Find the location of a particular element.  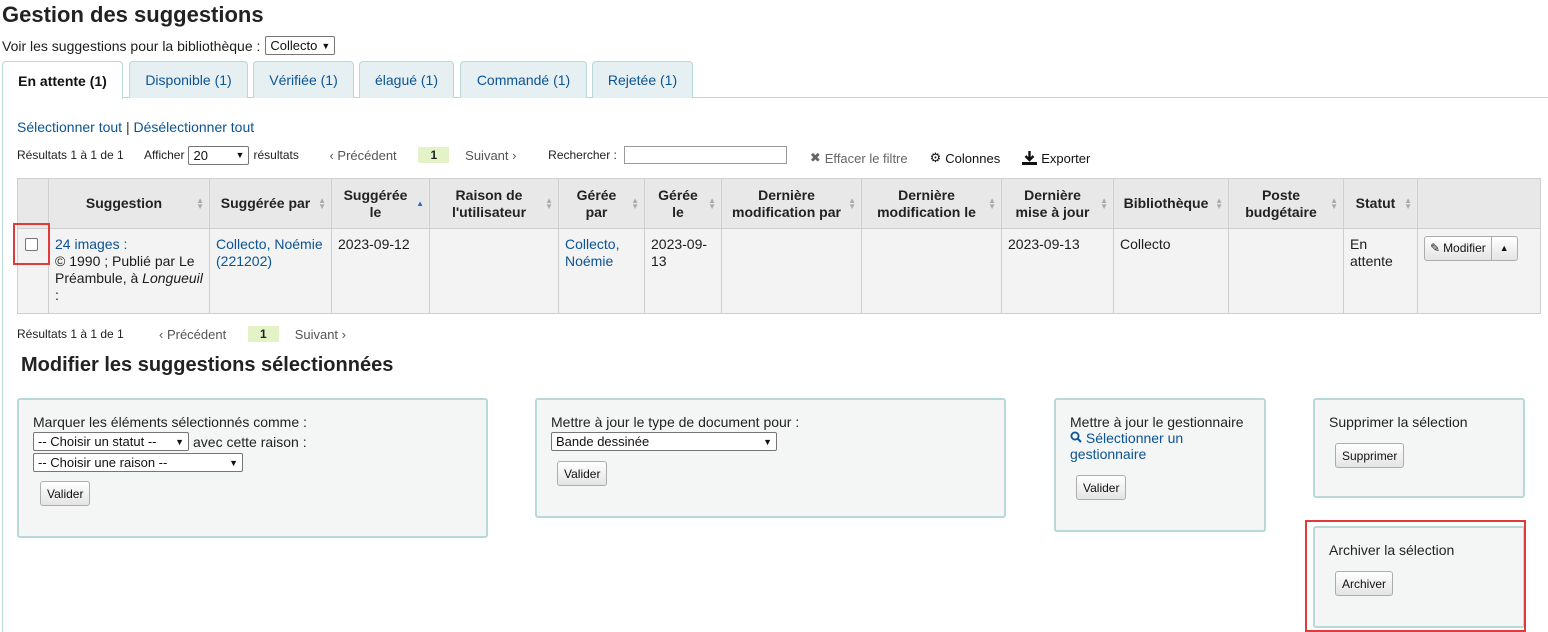

page-title: Gestion des suggestions is located at coordinates (133, 14).